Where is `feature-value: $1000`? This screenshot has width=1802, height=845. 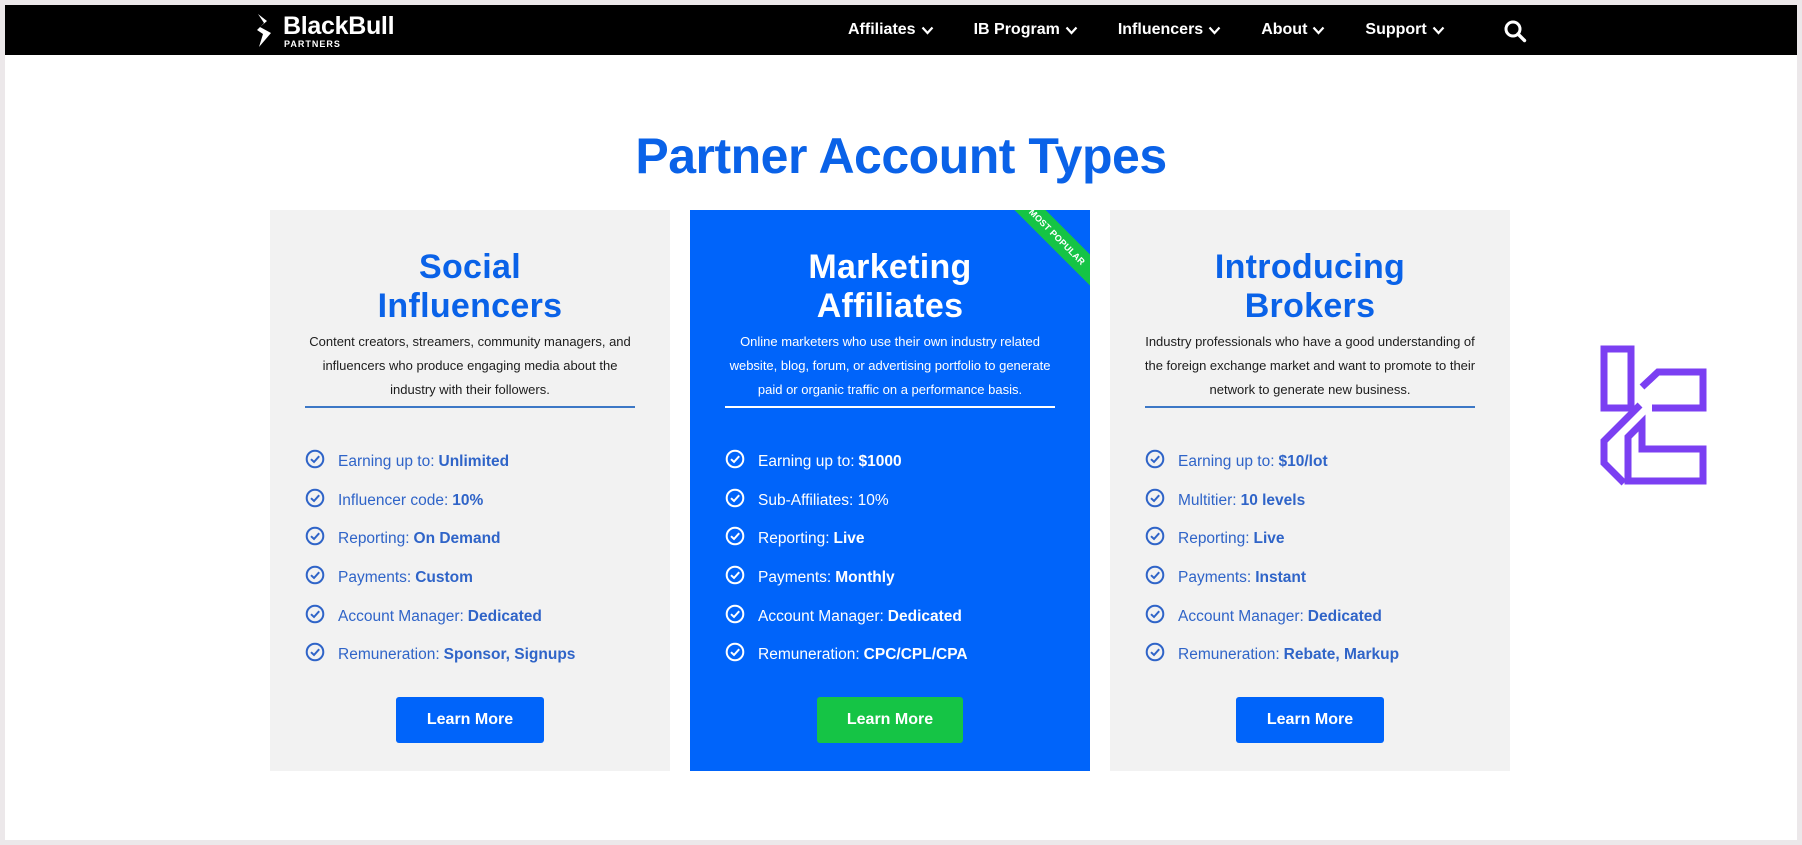
feature-value: $1000 is located at coordinates (880, 462).